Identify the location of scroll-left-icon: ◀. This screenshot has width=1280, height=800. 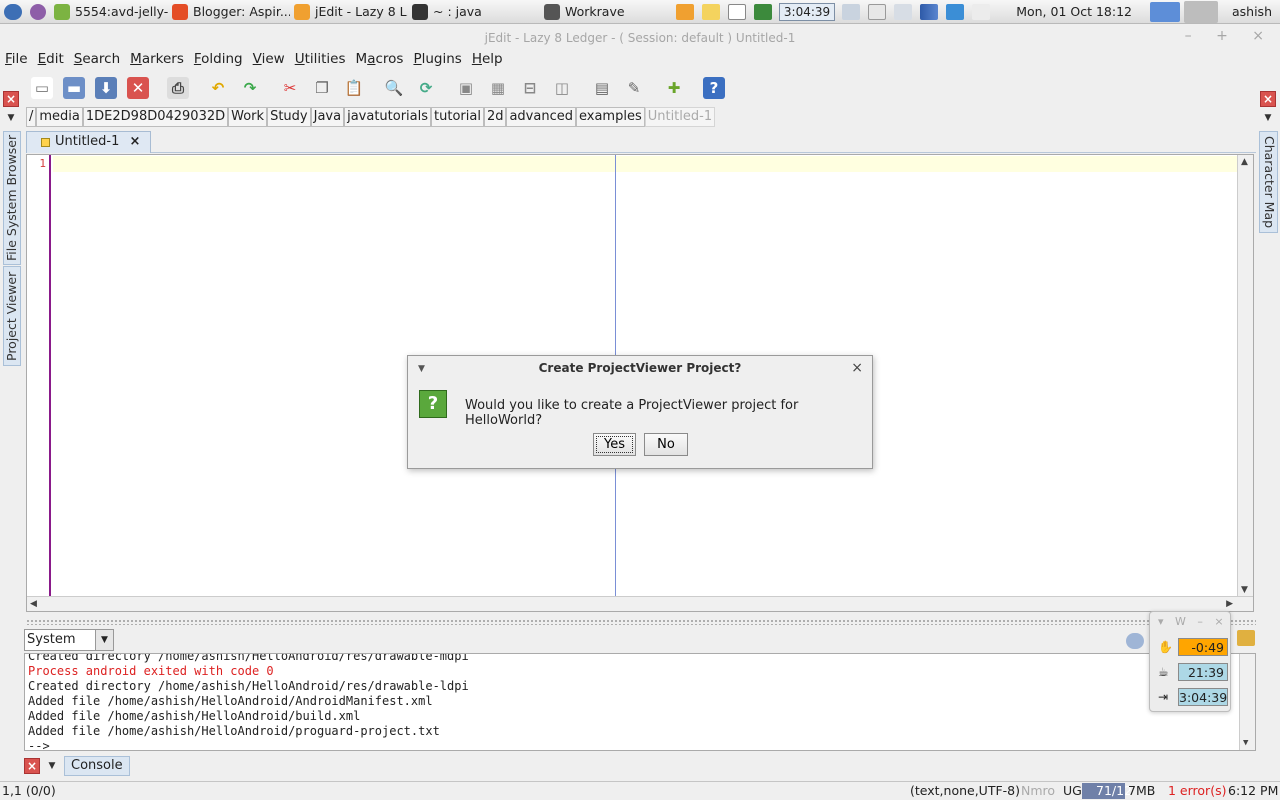
(33, 604).